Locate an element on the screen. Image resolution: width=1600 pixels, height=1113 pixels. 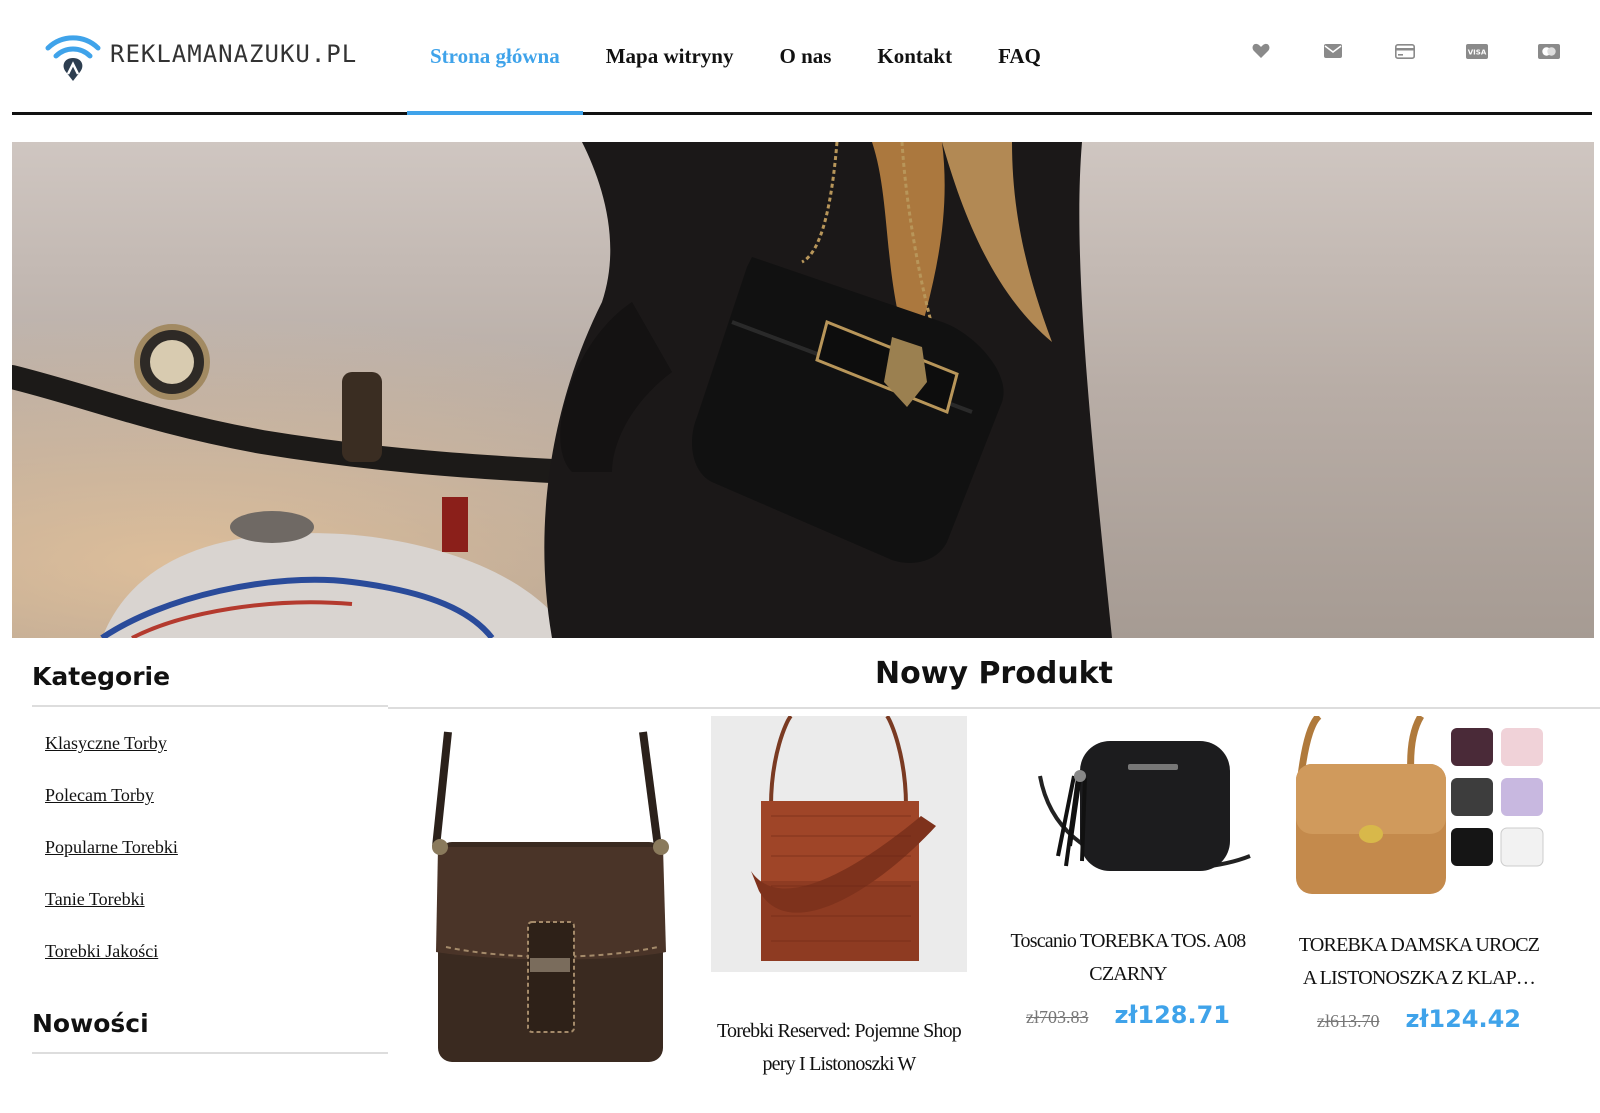
wifi-location-icon is located at coordinates (73, 58).